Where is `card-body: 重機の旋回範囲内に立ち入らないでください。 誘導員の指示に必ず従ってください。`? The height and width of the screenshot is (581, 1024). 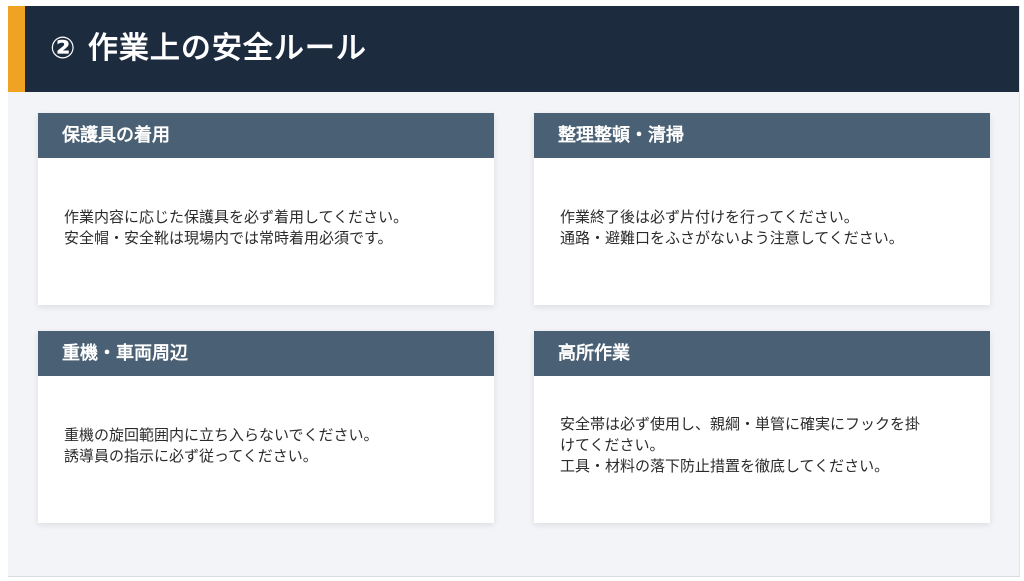
card-body: 重機の旋回範囲内に立ち入らないでください。 誘導員の指示に必ず従ってください。 is located at coordinates (268, 449).